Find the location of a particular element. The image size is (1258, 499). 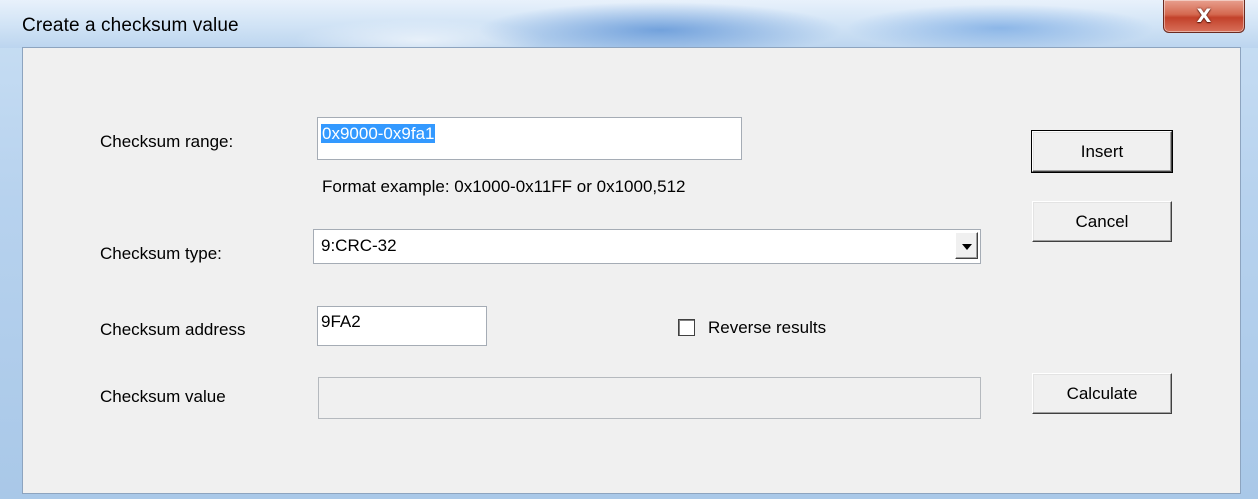

window-title: Create a checksum value is located at coordinates (130, 25).